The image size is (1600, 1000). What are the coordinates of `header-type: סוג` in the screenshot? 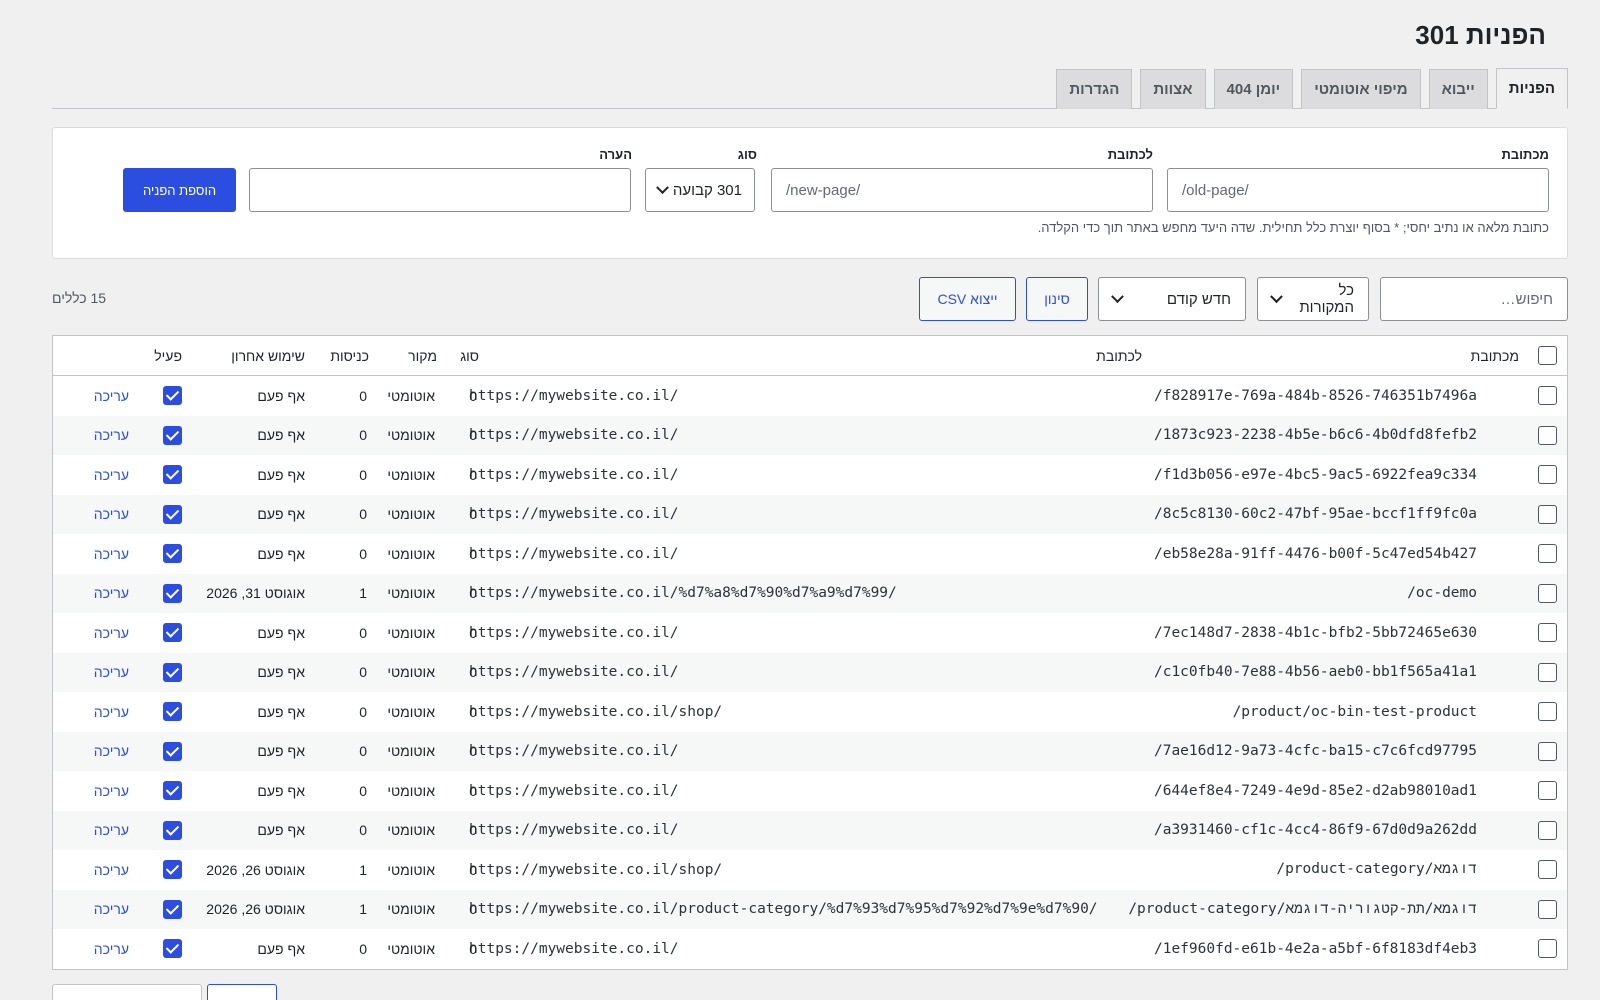 It's located at (469, 355).